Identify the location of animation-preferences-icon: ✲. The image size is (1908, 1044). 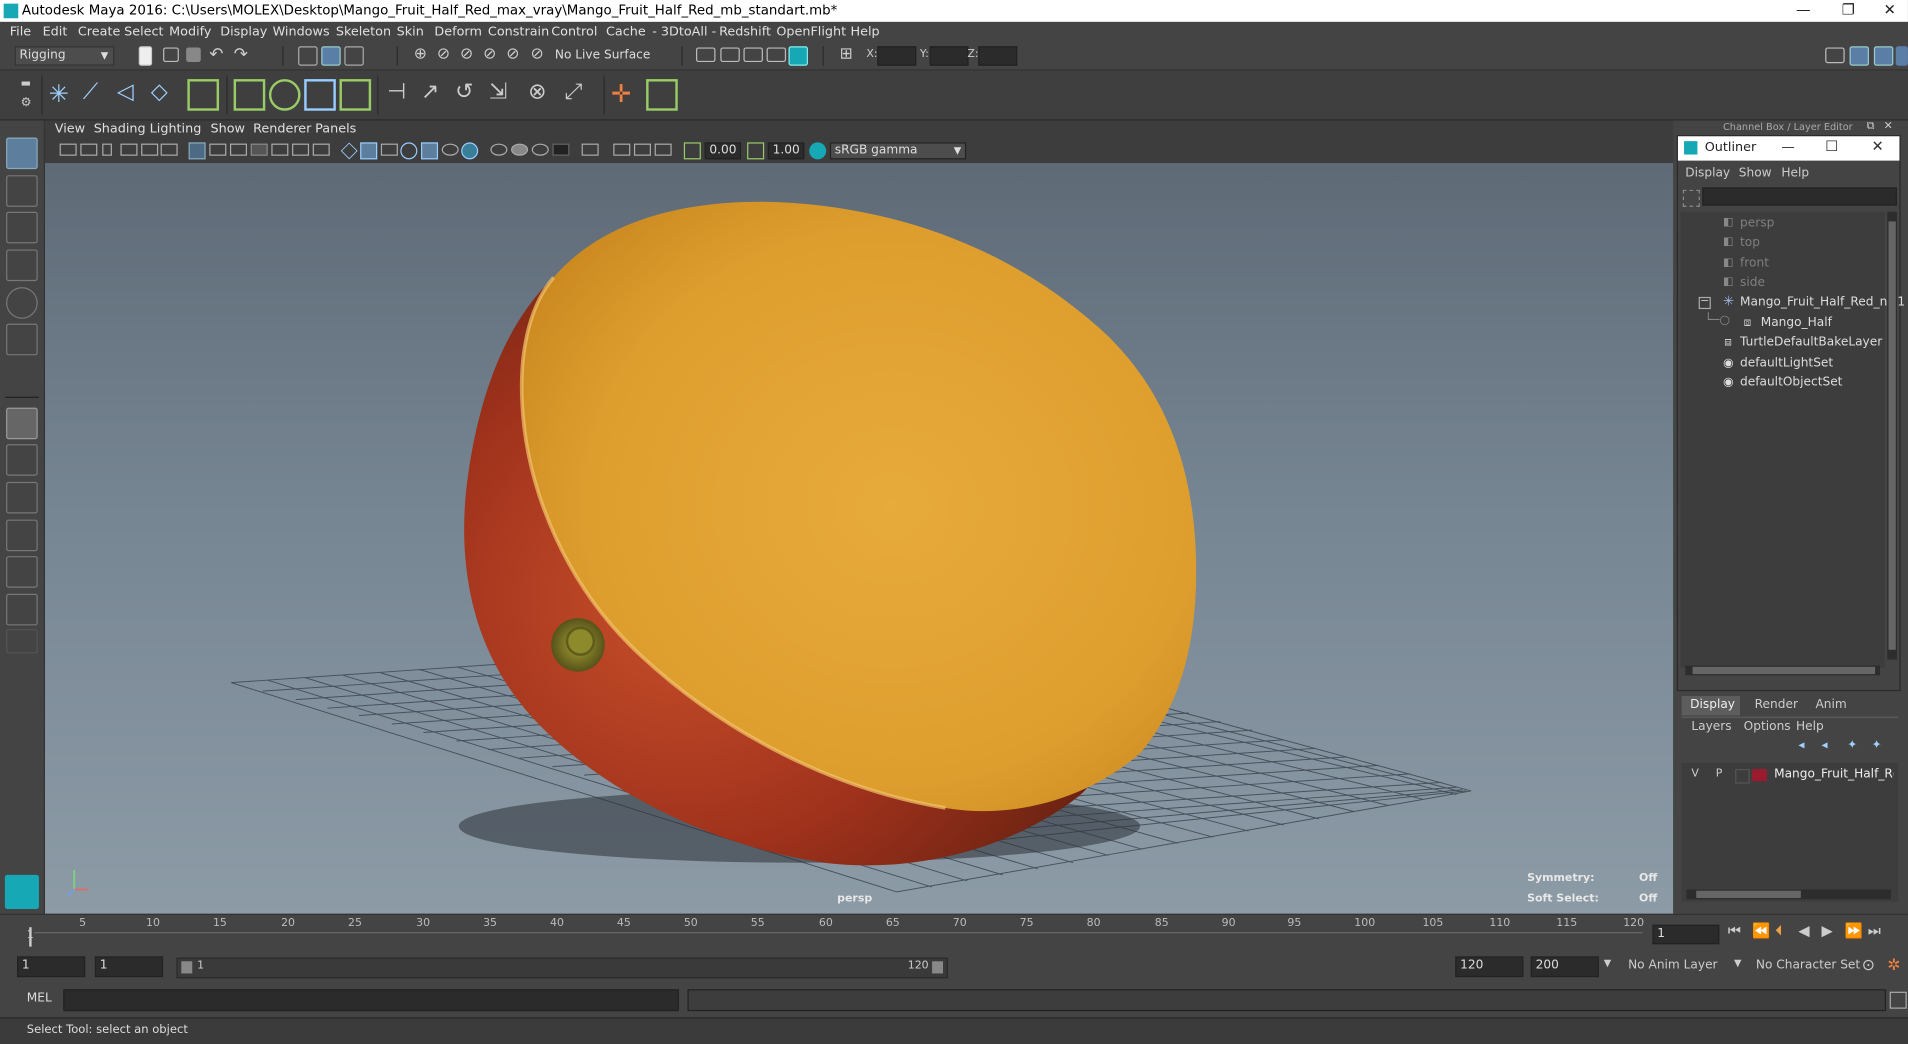
(1893, 965).